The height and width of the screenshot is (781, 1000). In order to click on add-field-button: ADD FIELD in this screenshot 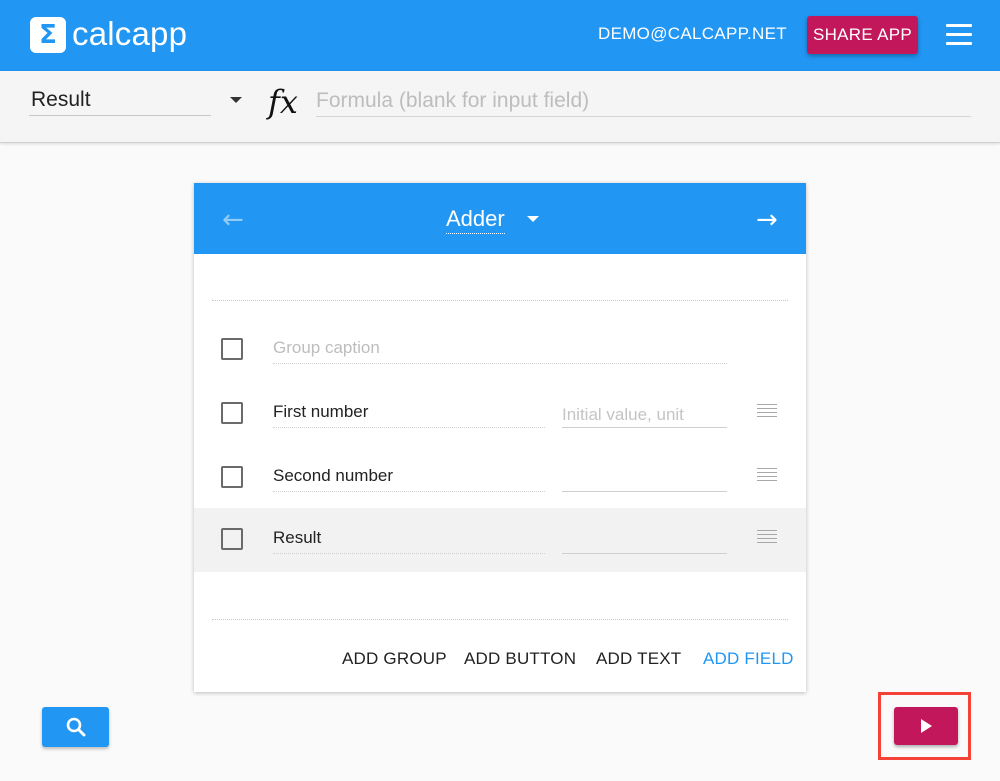, I will do `click(748, 659)`.